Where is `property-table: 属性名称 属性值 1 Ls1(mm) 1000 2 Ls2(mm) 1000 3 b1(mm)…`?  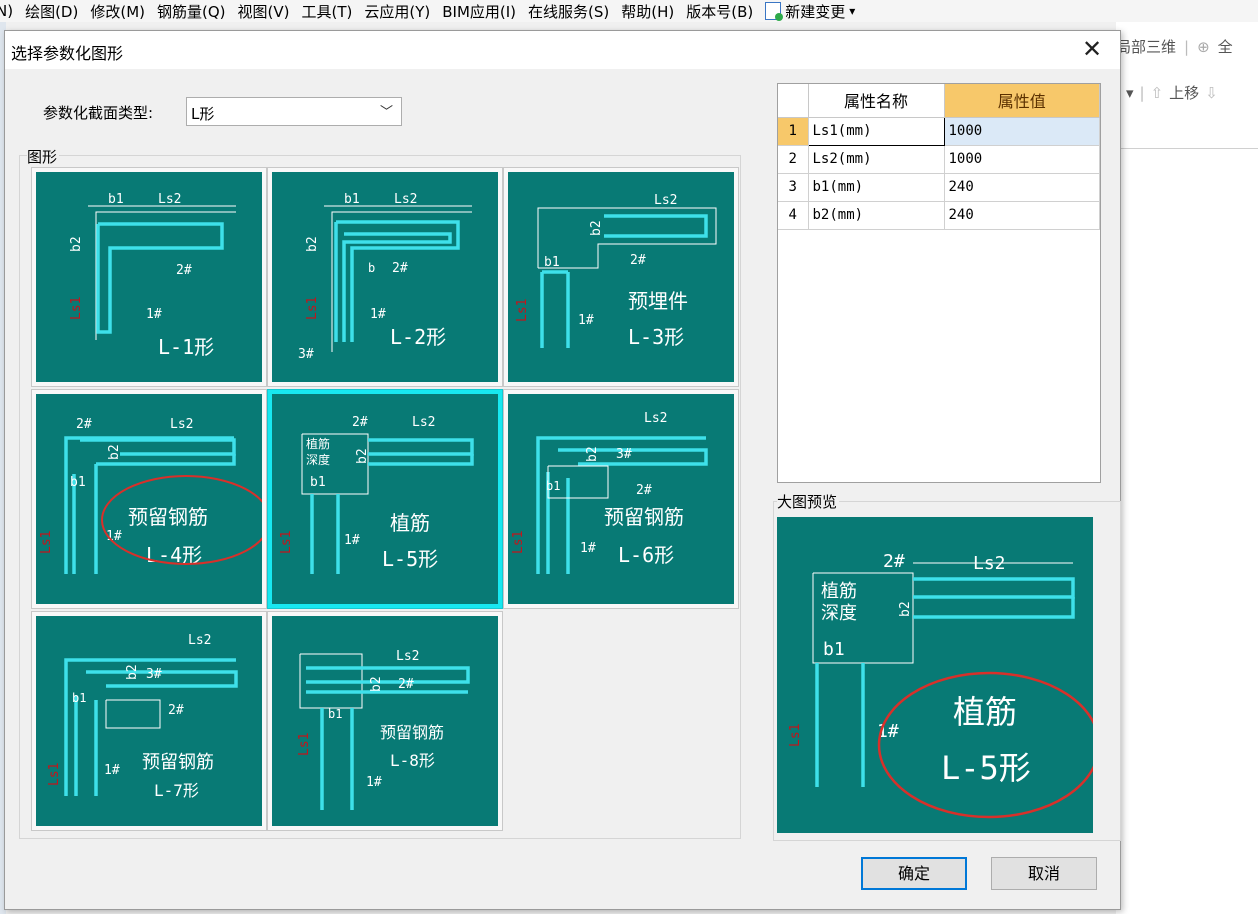 property-table: 属性名称 属性值 1 Ls1(mm) 1000 2 Ls2(mm) 1000 3 b1(mm)… is located at coordinates (939, 283).